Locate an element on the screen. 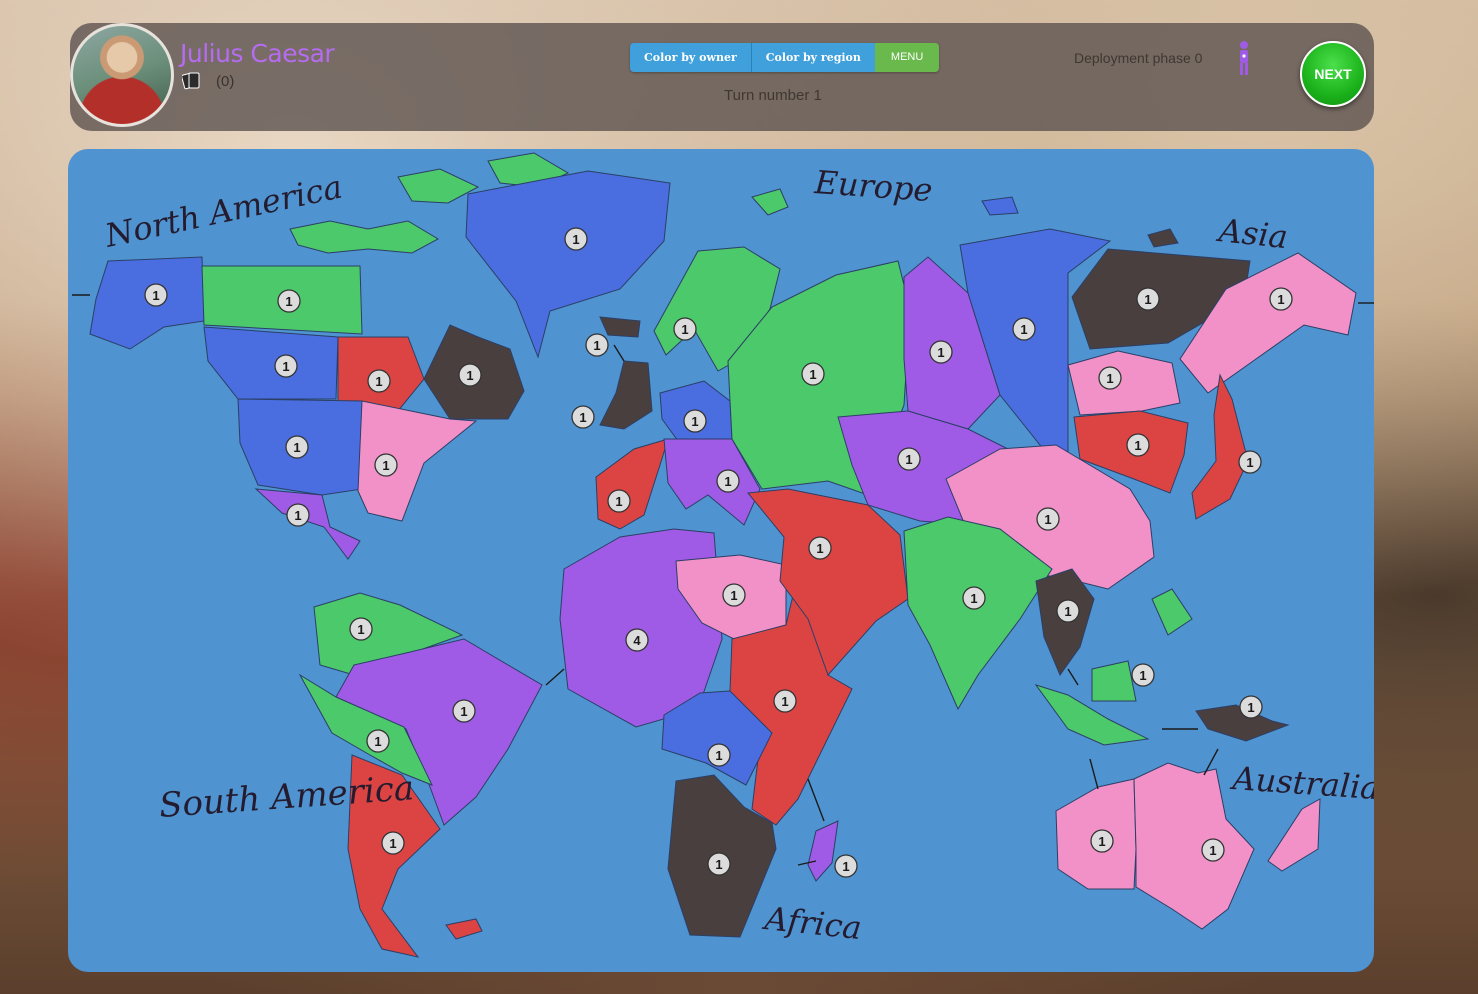 Image resolution: width=1478 pixels, height=994 pixels. army-token-argentina: 1 is located at coordinates (393, 843).